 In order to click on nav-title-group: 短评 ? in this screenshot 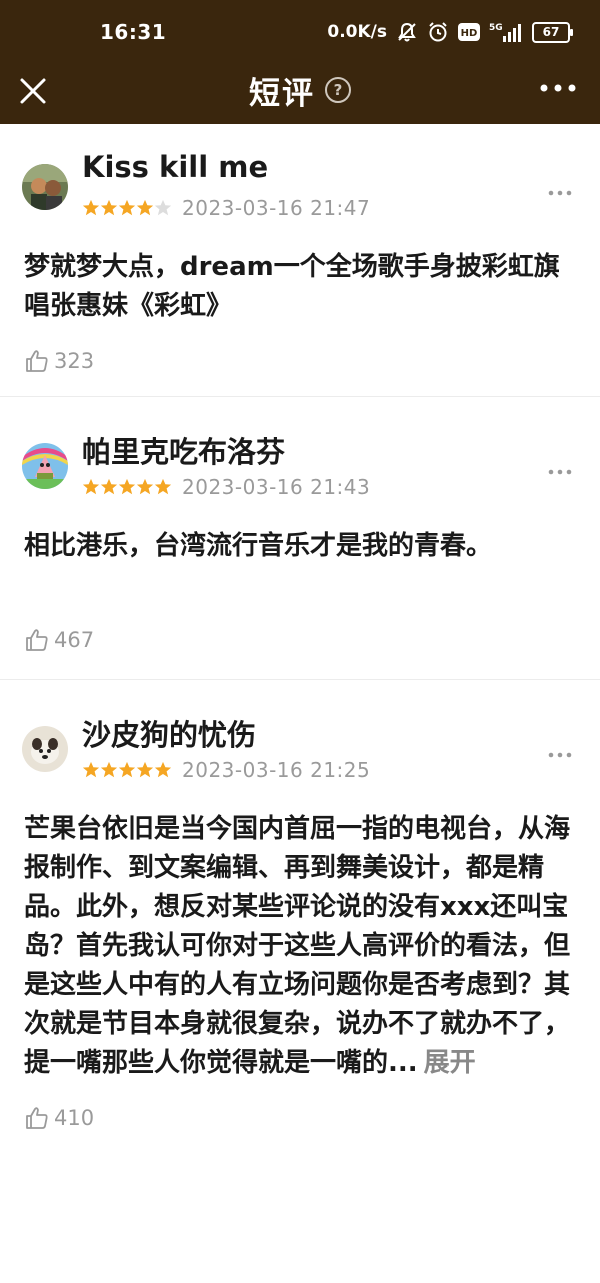, I will do `click(300, 90)`.